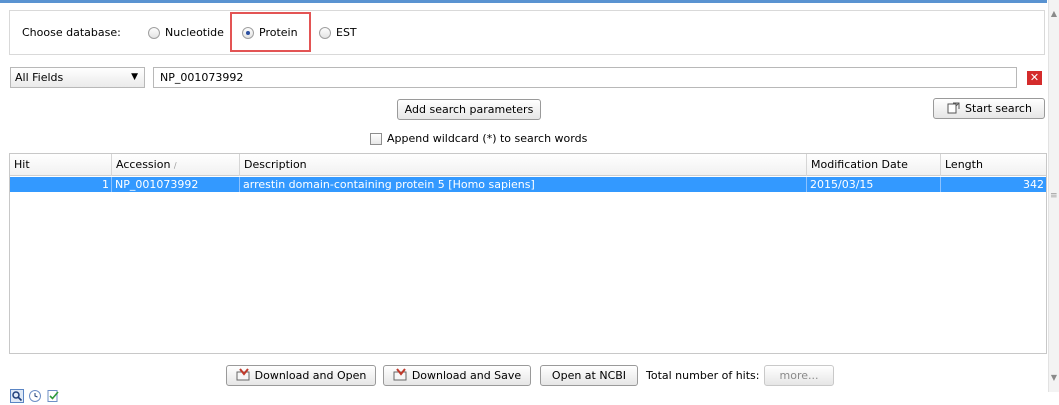  What do you see at coordinates (61, 184) in the screenshot?
I see `cell-hit: 1` at bounding box center [61, 184].